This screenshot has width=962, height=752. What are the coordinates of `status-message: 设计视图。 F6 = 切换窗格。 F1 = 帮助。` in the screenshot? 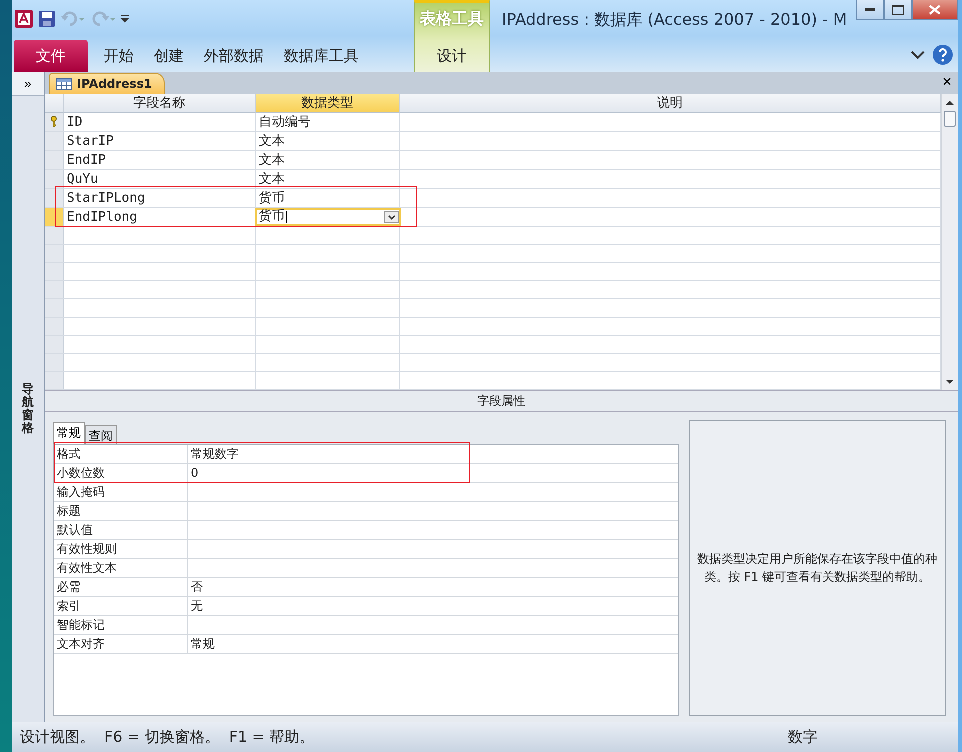 It's located at (167, 737).